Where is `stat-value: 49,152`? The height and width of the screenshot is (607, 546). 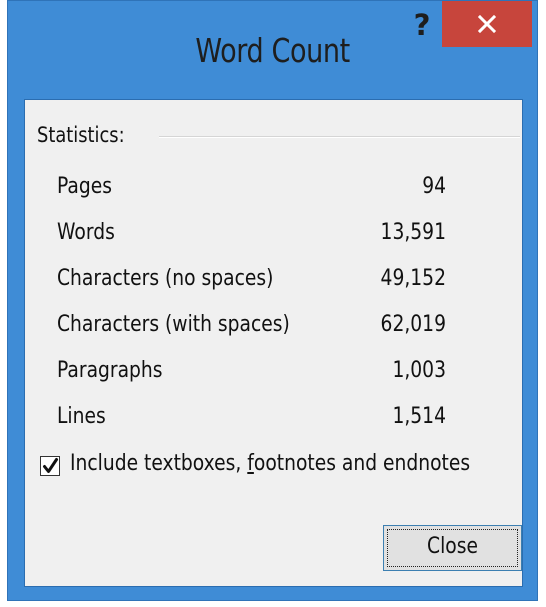
stat-value: 49,152 is located at coordinates (413, 278).